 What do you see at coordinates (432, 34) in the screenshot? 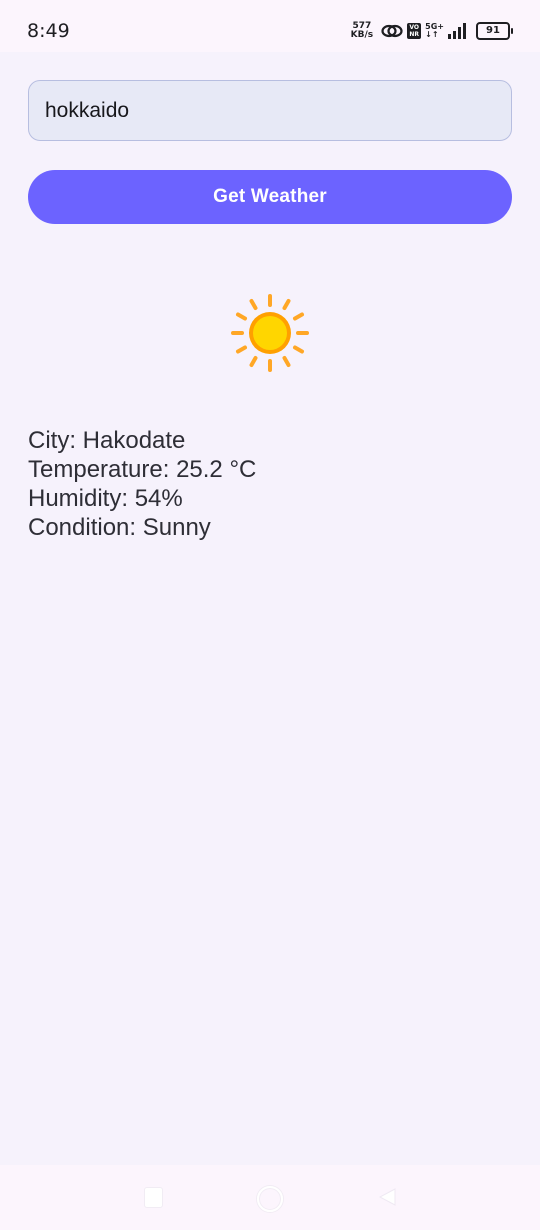
I see `network-activity: ↓↑` at bounding box center [432, 34].